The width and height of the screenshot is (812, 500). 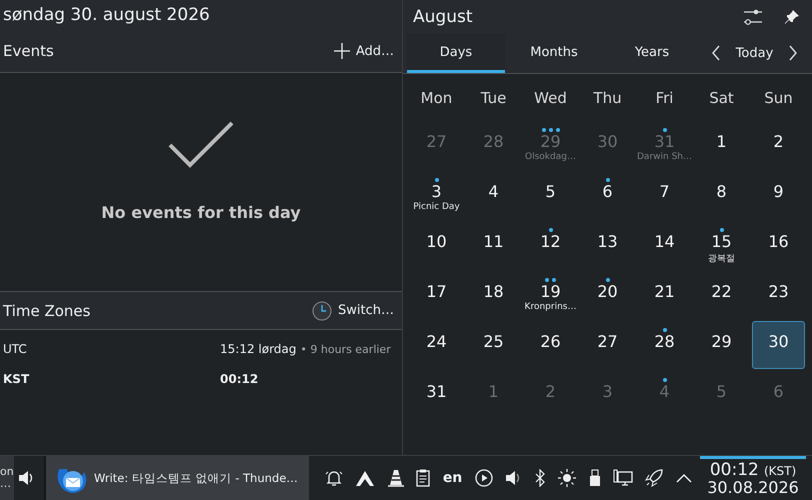 I want to click on holiday-label: Picnic Day, so click(x=436, y=207).